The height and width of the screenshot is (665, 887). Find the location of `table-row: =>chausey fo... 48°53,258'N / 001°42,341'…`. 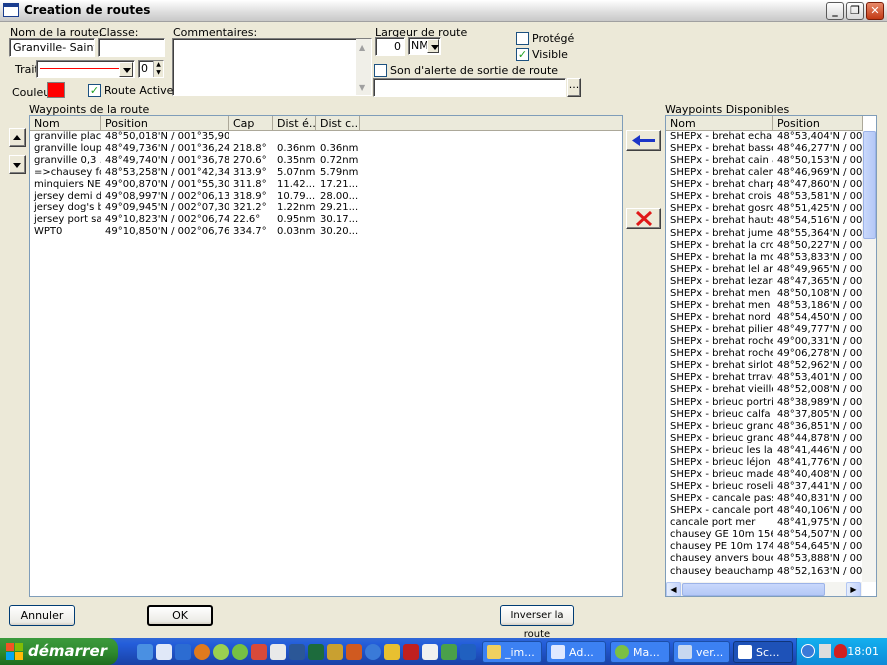

table-row: =>chausey fo... 48°53,258'N / 001°42,341'… is located at coordinates (326, 173).